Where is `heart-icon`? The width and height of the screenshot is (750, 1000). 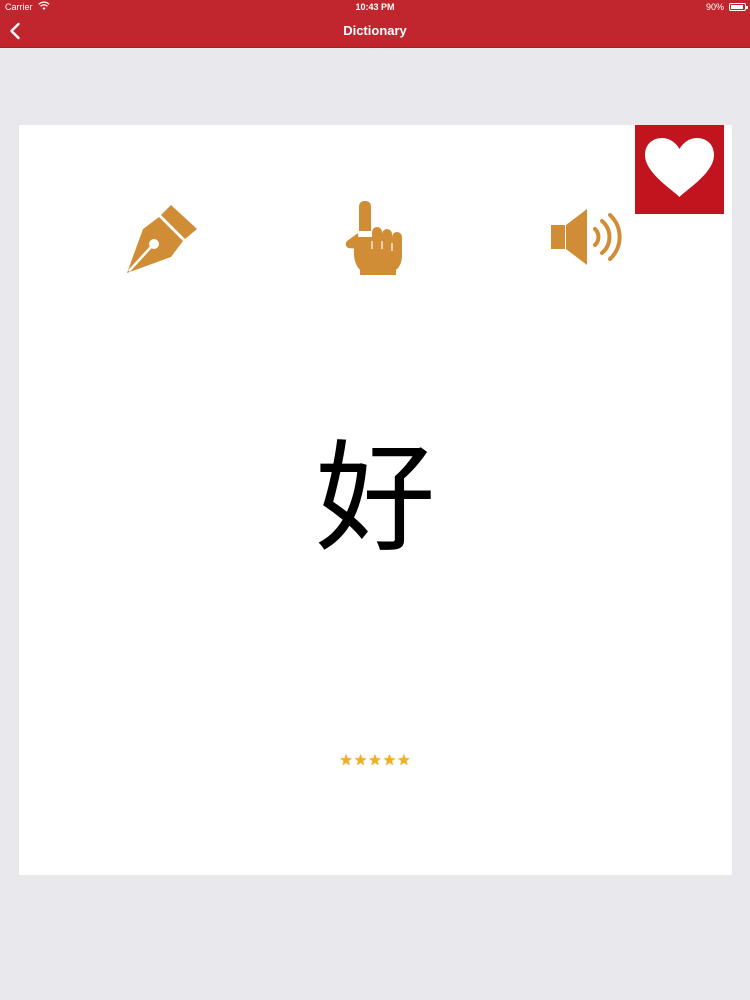 heart-icon is located at coordinates (679, 167).